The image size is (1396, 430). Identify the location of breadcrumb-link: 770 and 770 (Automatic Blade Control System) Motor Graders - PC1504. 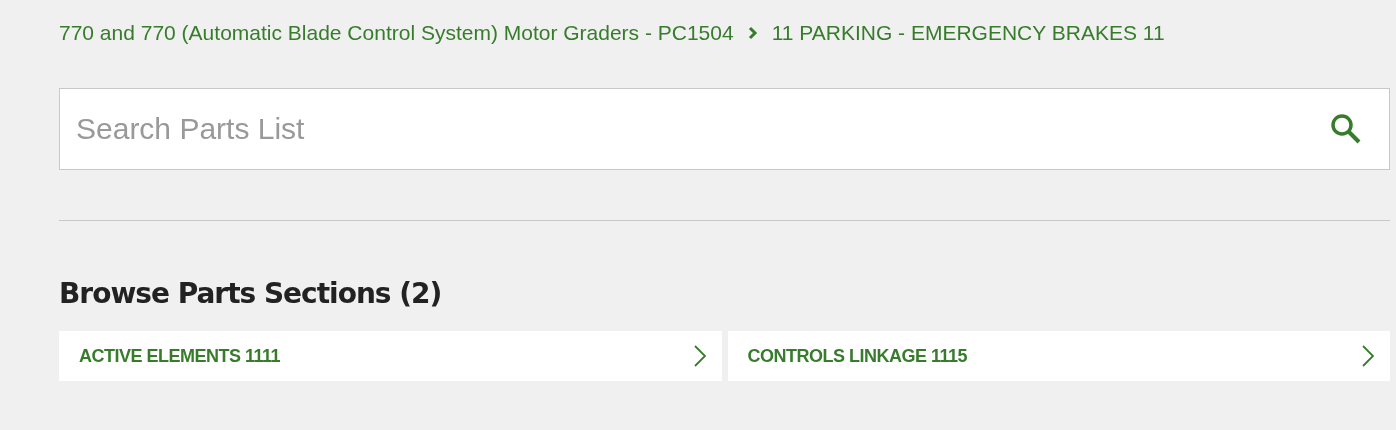
(396, 33).